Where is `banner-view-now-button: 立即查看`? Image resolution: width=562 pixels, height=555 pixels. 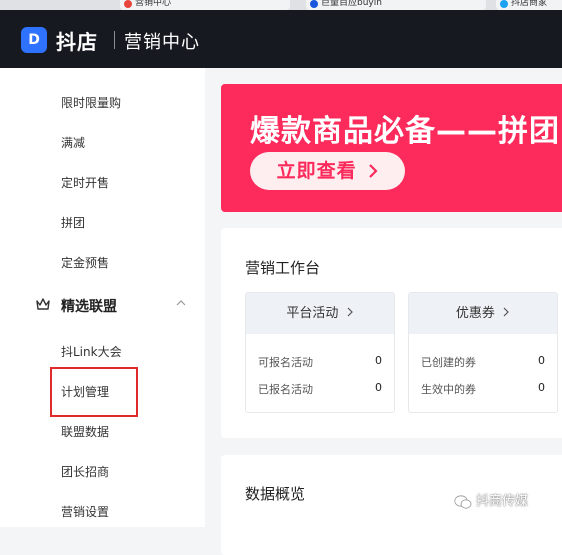
banner-view-now-button: 立即查看 is located at coordinates (327, 171).